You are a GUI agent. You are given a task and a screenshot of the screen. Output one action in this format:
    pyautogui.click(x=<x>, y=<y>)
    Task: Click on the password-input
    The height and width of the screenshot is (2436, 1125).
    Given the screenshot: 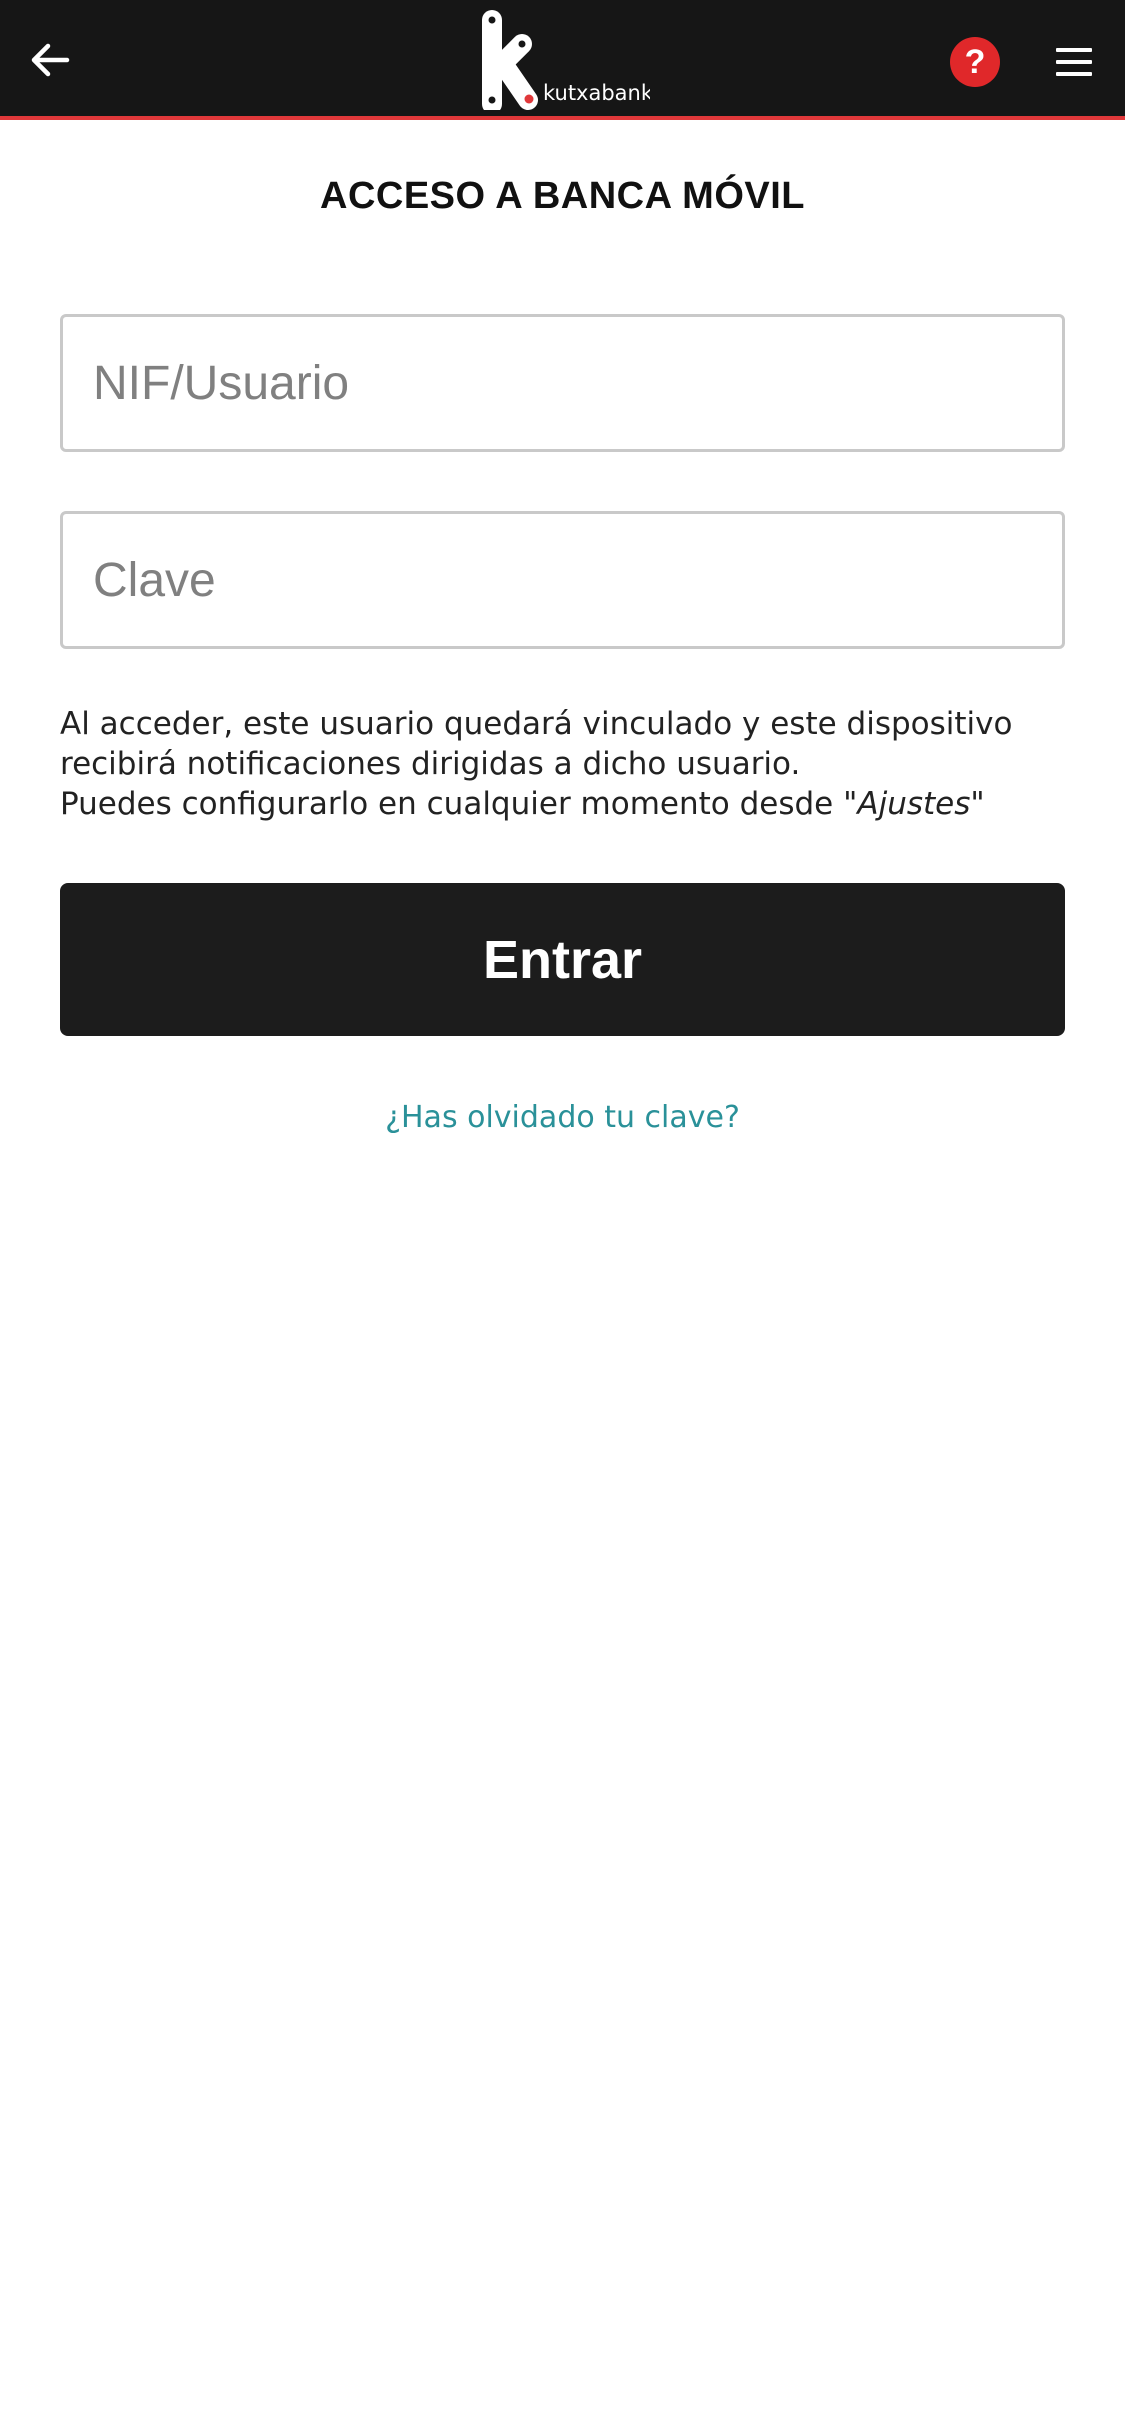 What is the action you would take?
    pyautogui.click(x=562, y=580)
    